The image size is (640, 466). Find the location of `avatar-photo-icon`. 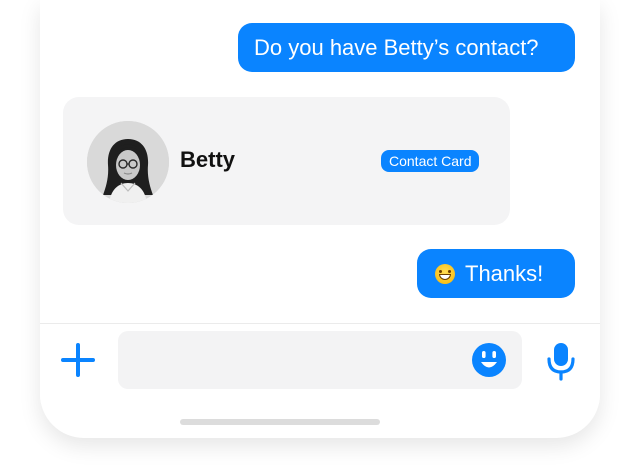

avatar-photo-icon is located at coordinates (128, 162).